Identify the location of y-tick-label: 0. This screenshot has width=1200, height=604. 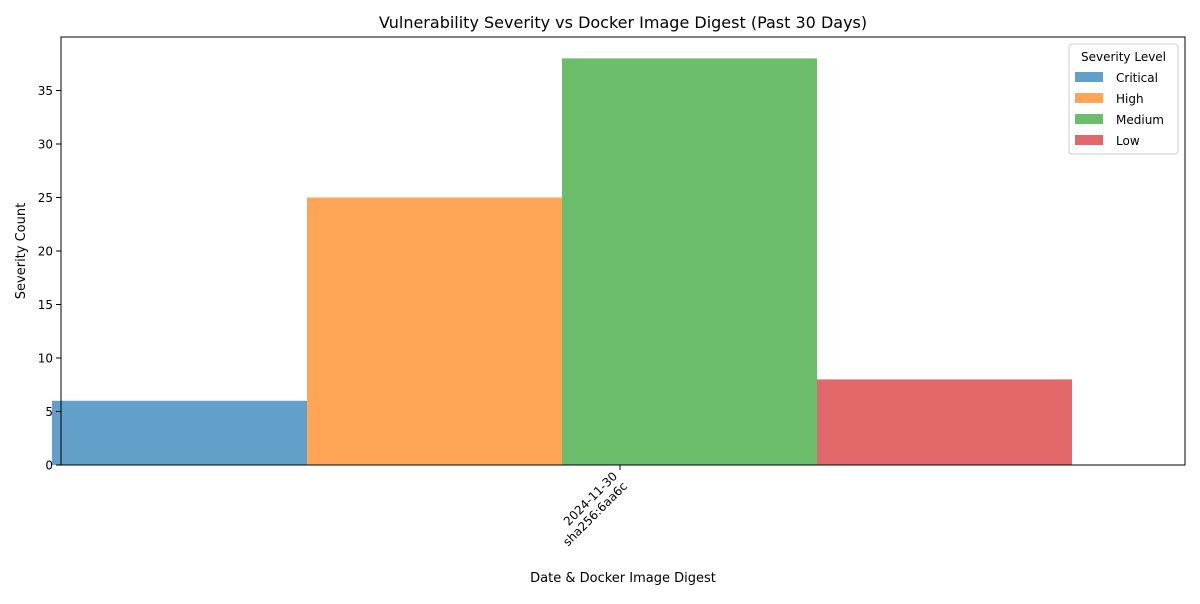
(49, 466).